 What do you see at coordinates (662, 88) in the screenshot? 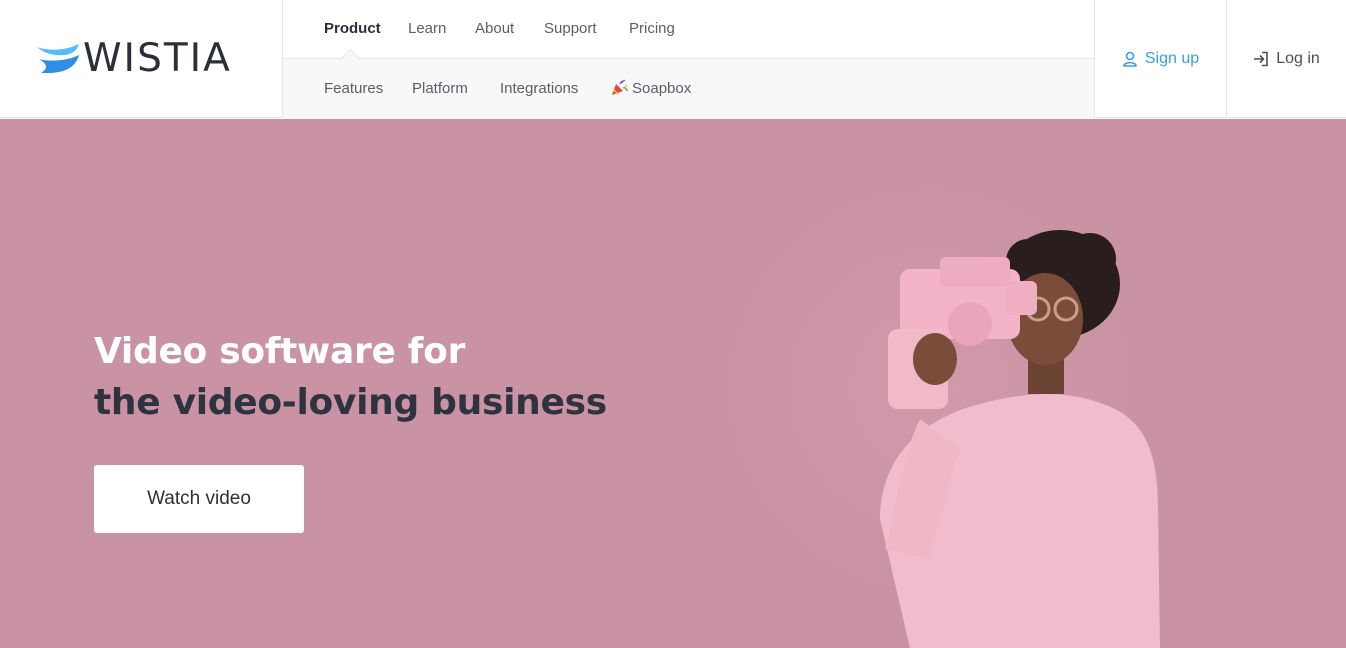
I see `subnav-soapbox-label: Soapbox` at bounding box center [662, 88].